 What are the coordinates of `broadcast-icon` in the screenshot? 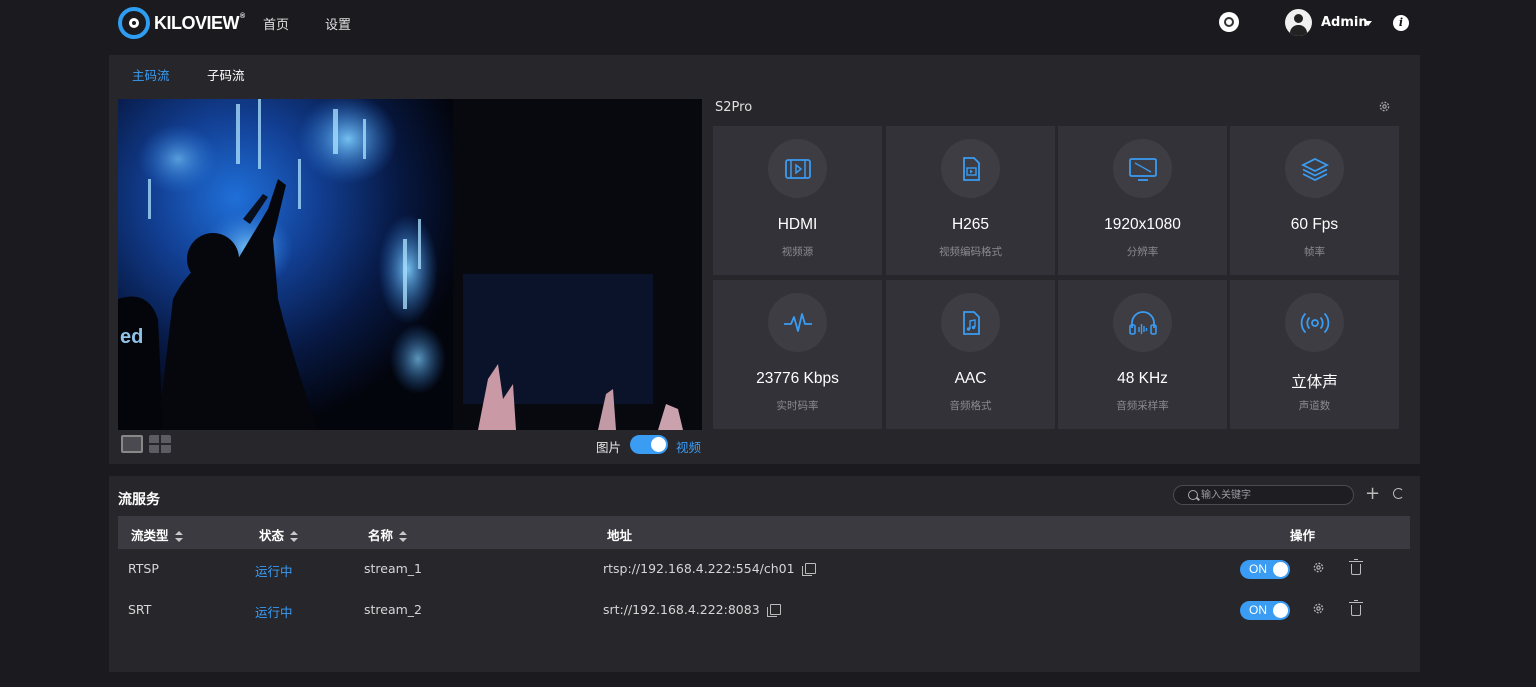 It's located at (1314, 322).